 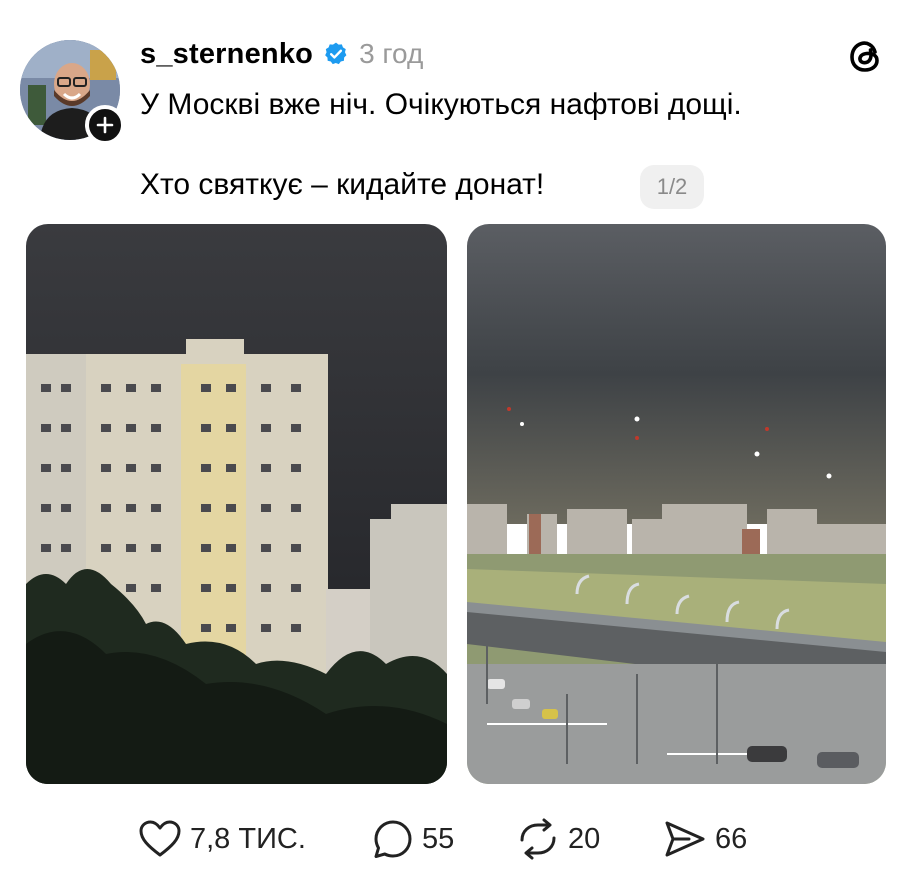 I want to click on reply-button: 55, so click(x=413, y=839).